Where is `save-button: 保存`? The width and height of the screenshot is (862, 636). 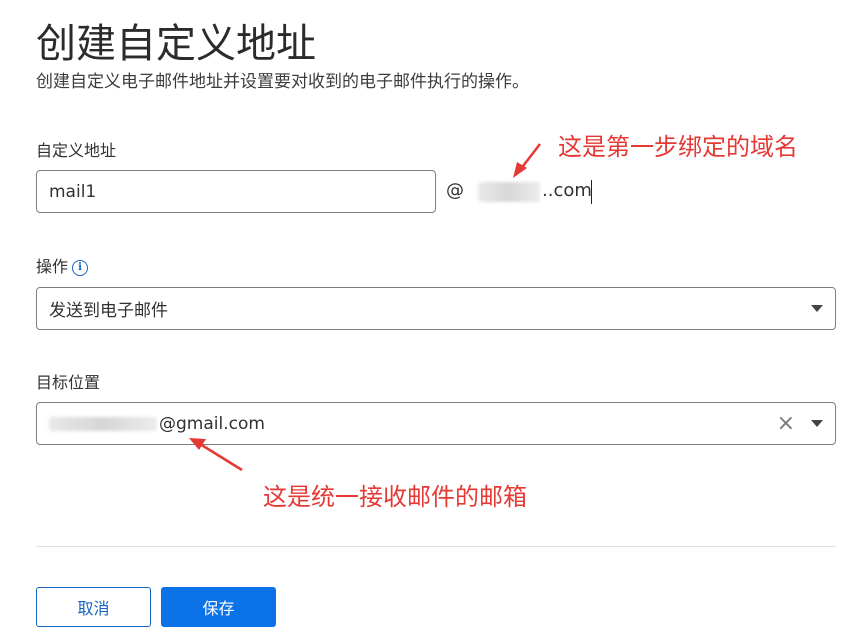
save-button: 保存 is located at coordinates (218, 607).